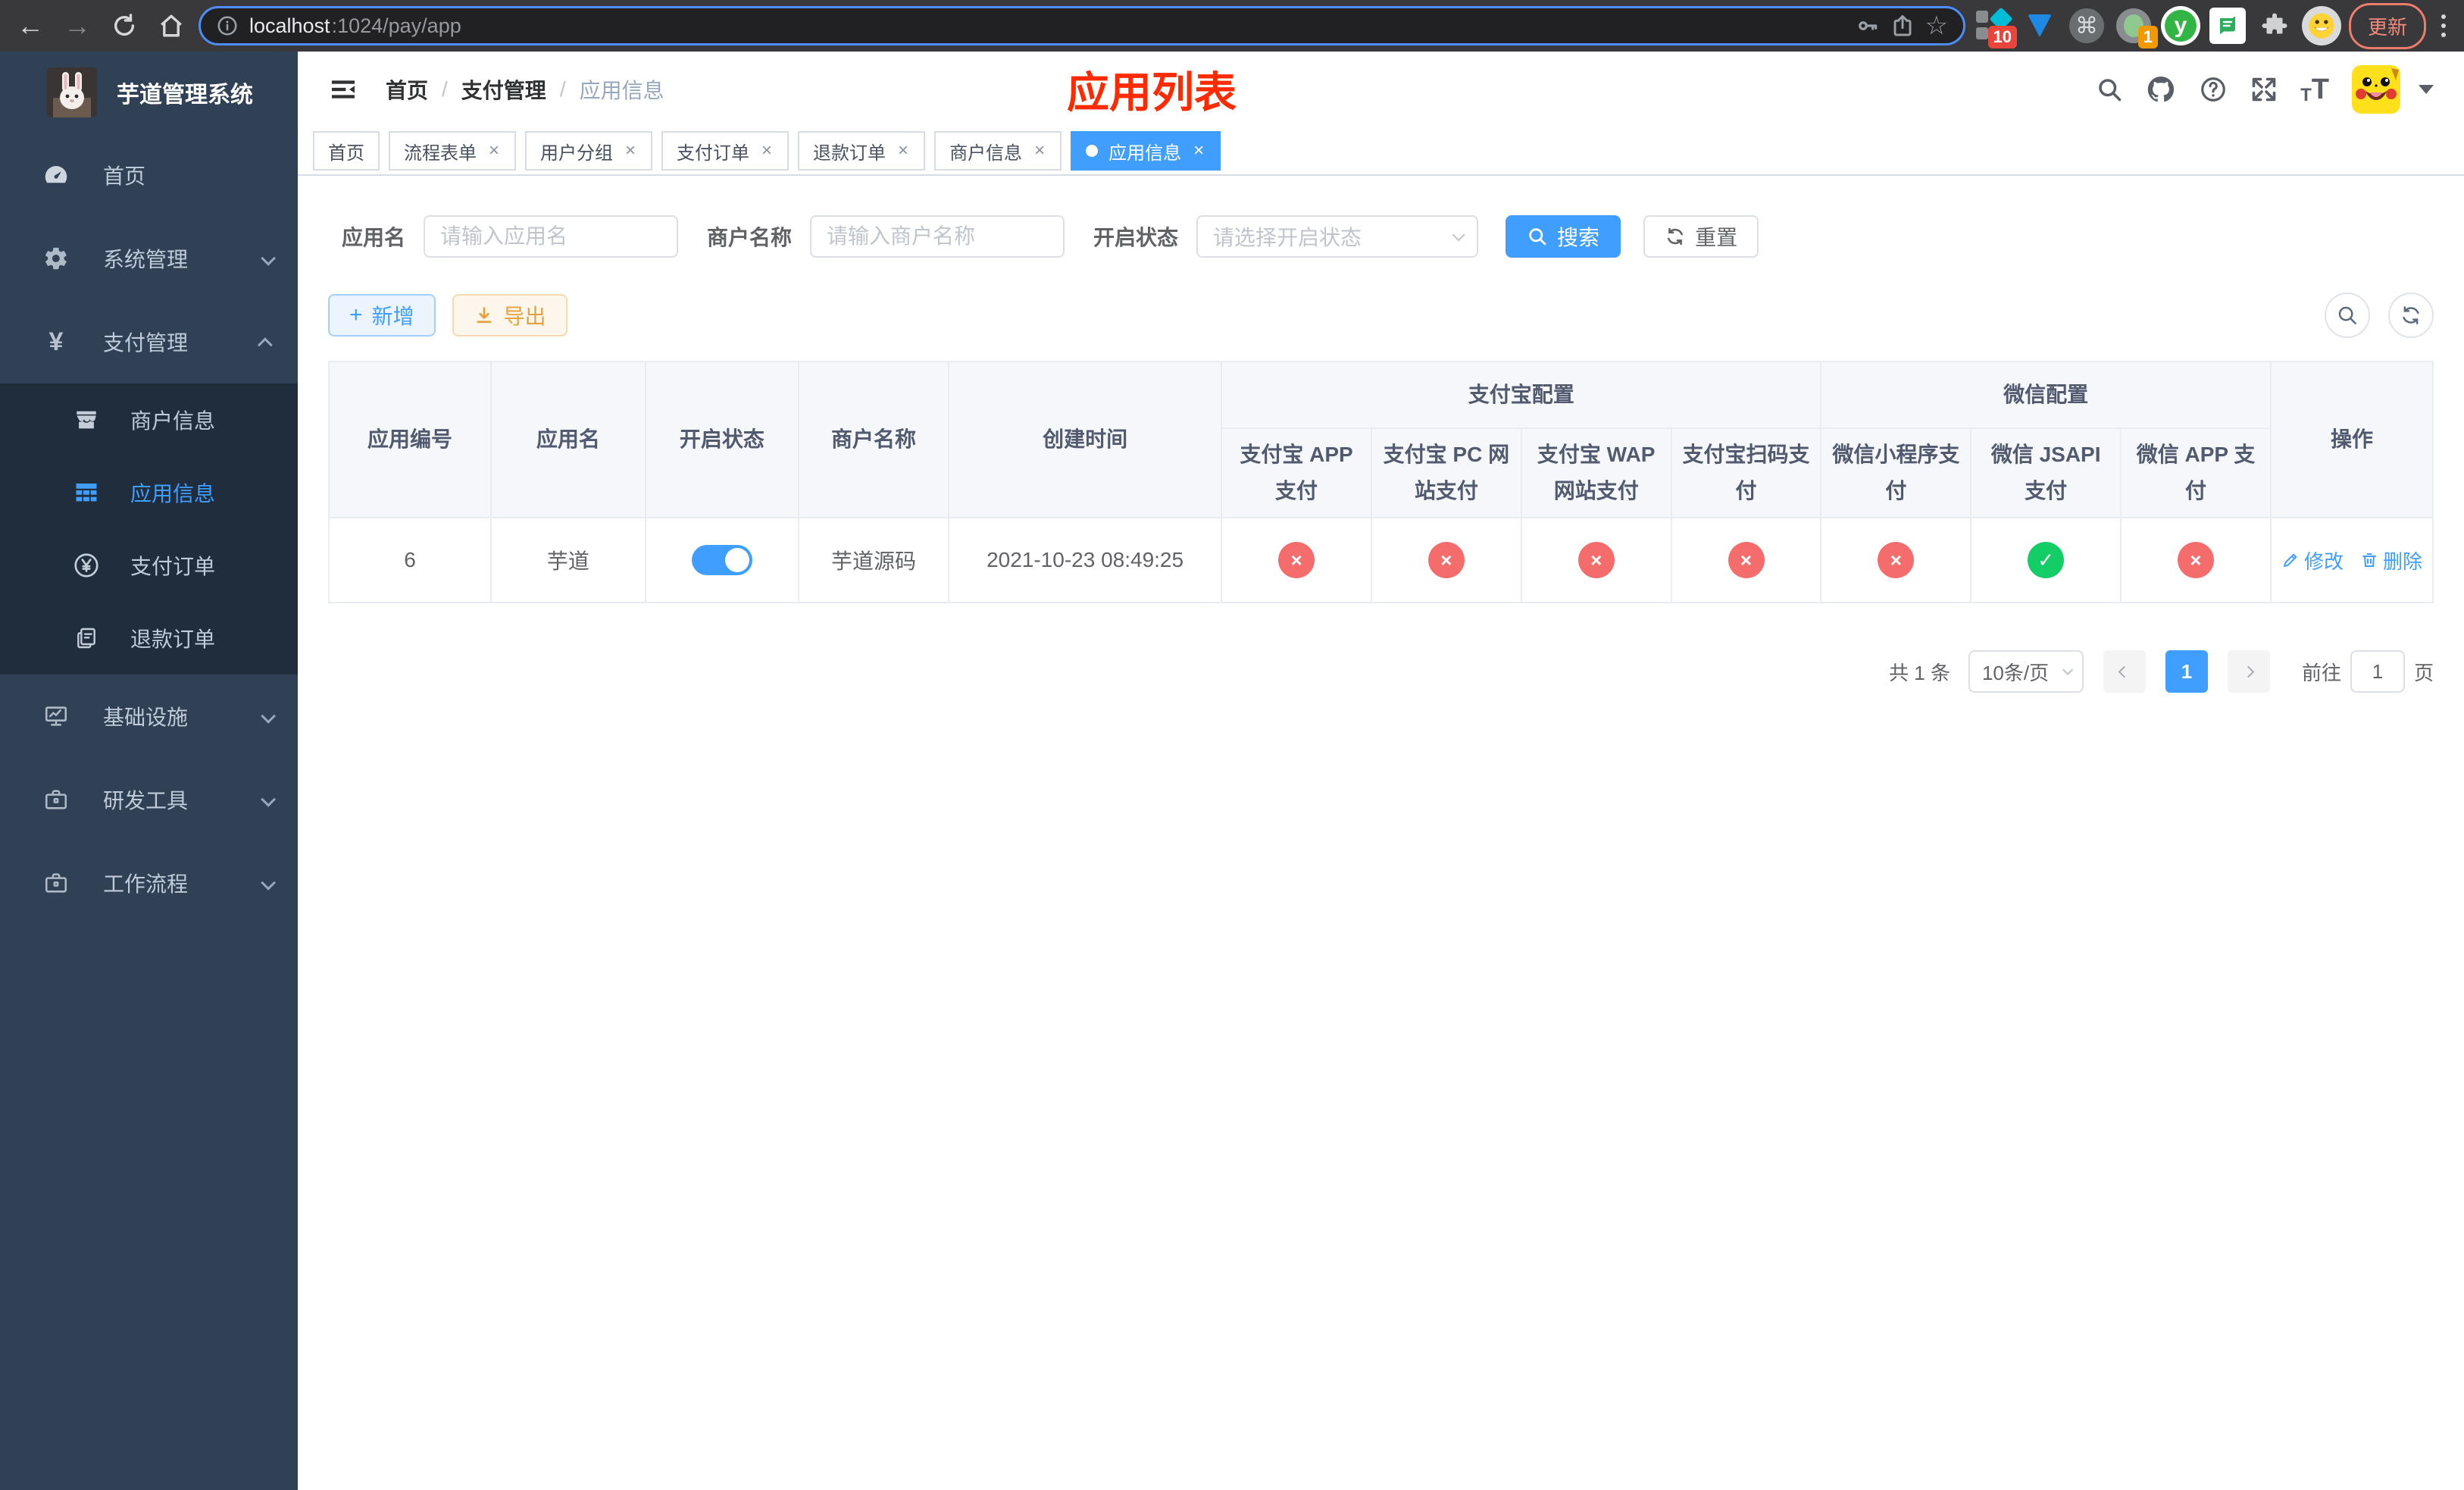  Describe the element at coordinates (86, 638) in the screenshot. I see `document-copy-icon` at that location.